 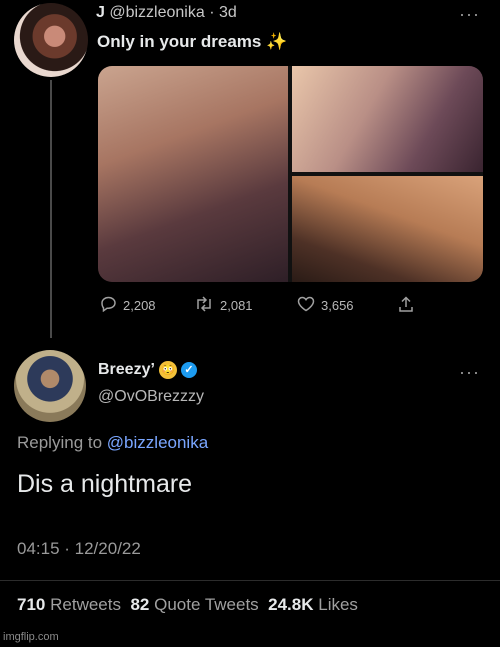 What do you see at coordinates (79, 549) in the screenshot?
I see `reply-timestamp: 04:15 · 12/20/22` at bounding box center [79, 549].